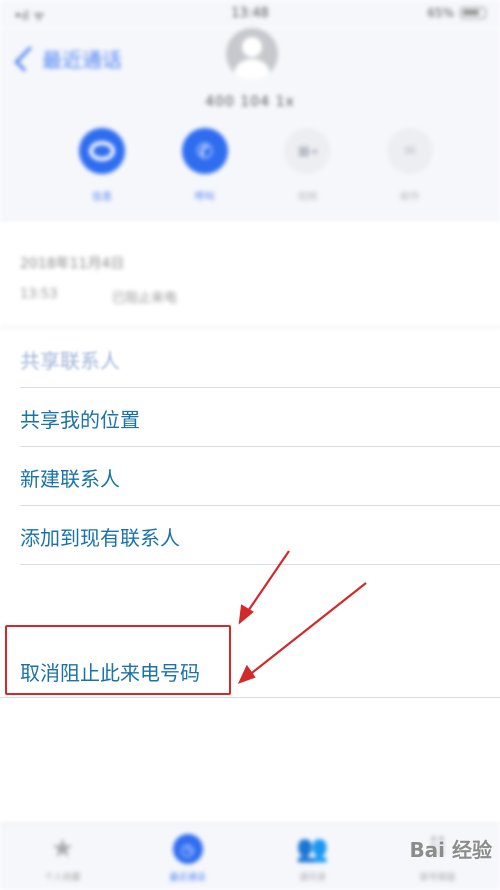 This screenshot has height=890, width=500. Describe the element at coordinates (62, 878) in the screenshot. I see `tab-label: 个人收藏` at that location.